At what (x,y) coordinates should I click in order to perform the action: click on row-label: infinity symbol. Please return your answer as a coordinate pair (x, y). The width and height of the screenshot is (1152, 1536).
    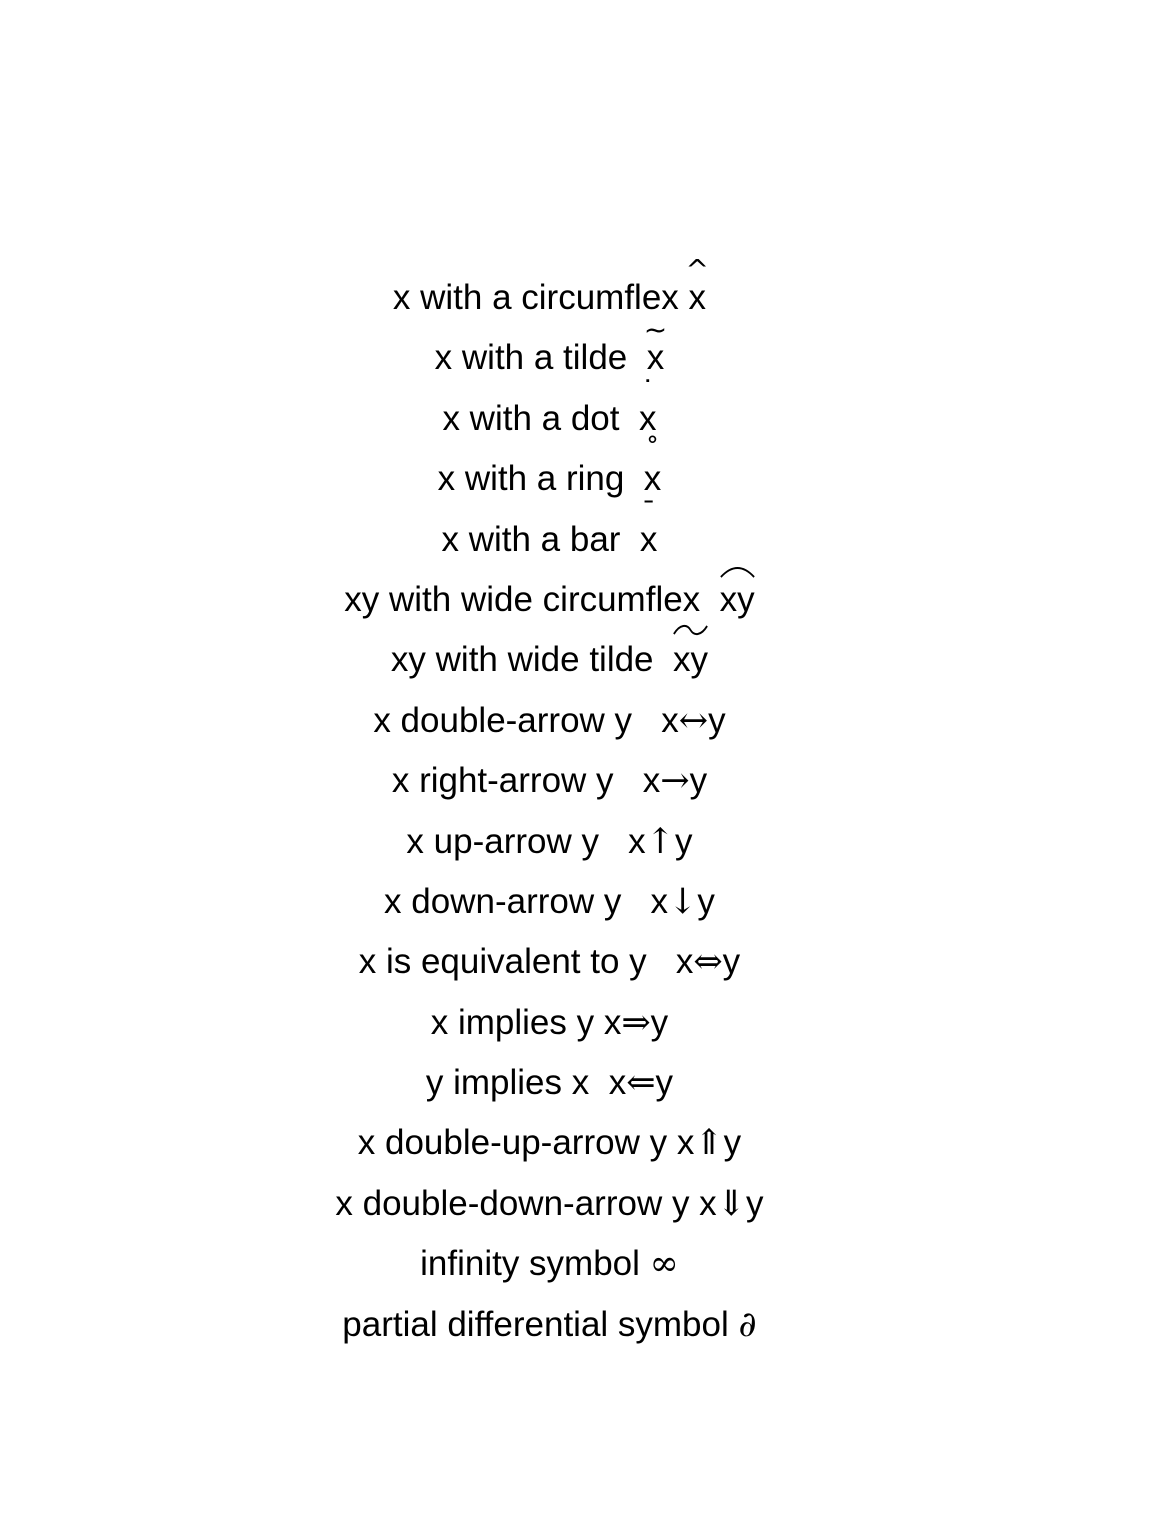
    Looking at the image, I should click on (535, 1264).